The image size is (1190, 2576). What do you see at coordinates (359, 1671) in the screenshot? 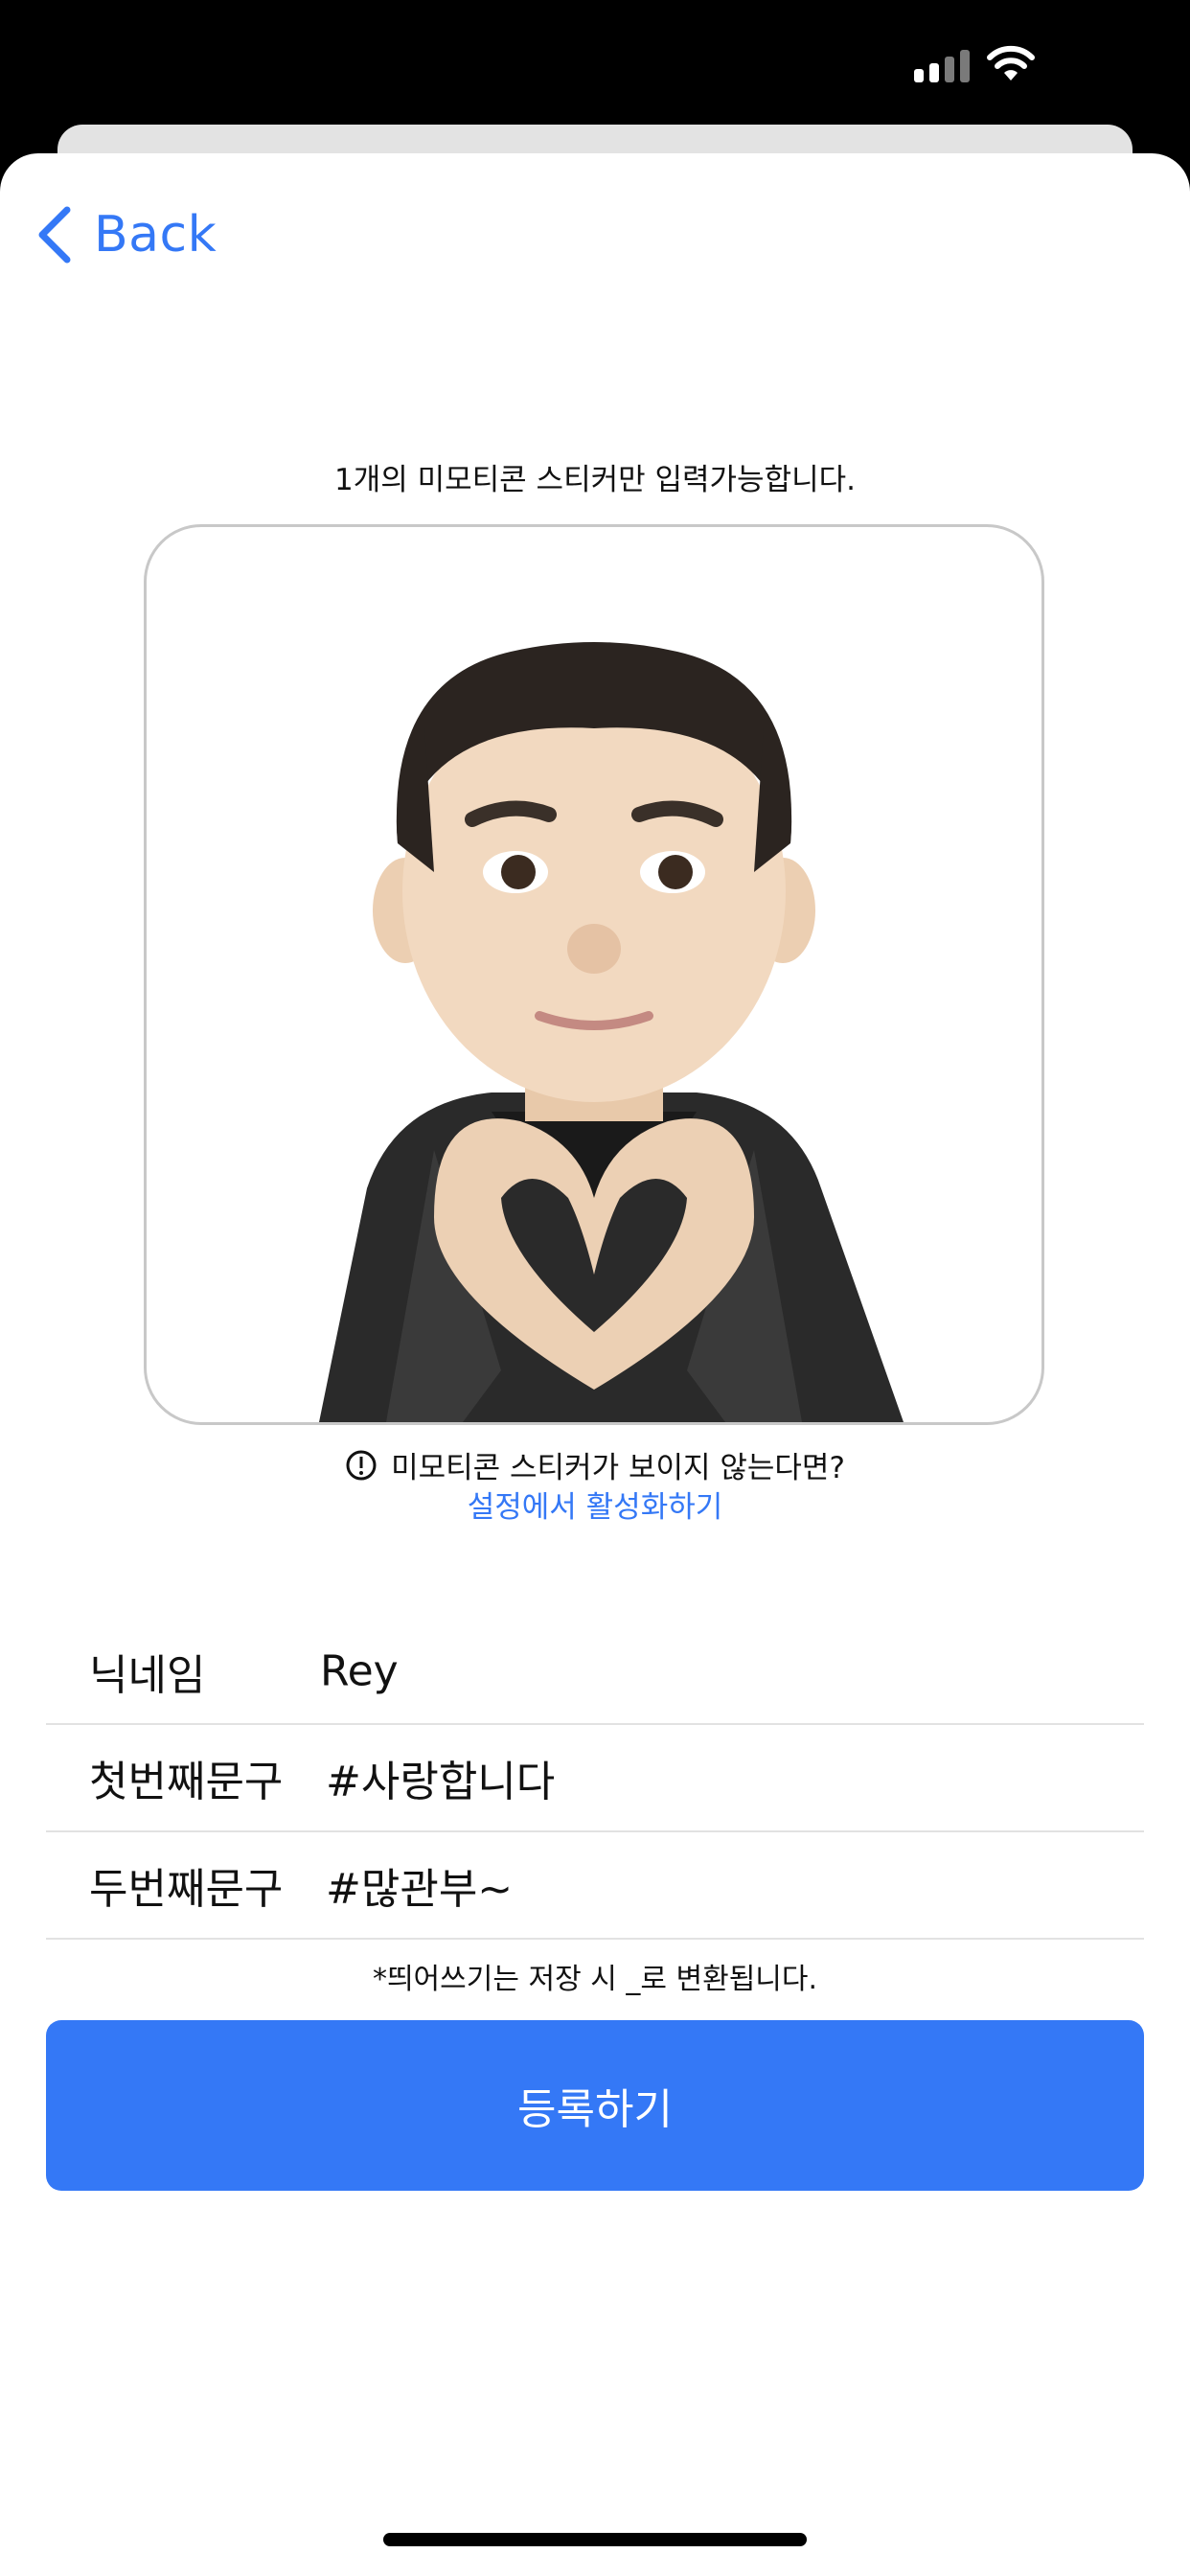
I see `nickname-field: Rey` at bounding box center [359, 1671].